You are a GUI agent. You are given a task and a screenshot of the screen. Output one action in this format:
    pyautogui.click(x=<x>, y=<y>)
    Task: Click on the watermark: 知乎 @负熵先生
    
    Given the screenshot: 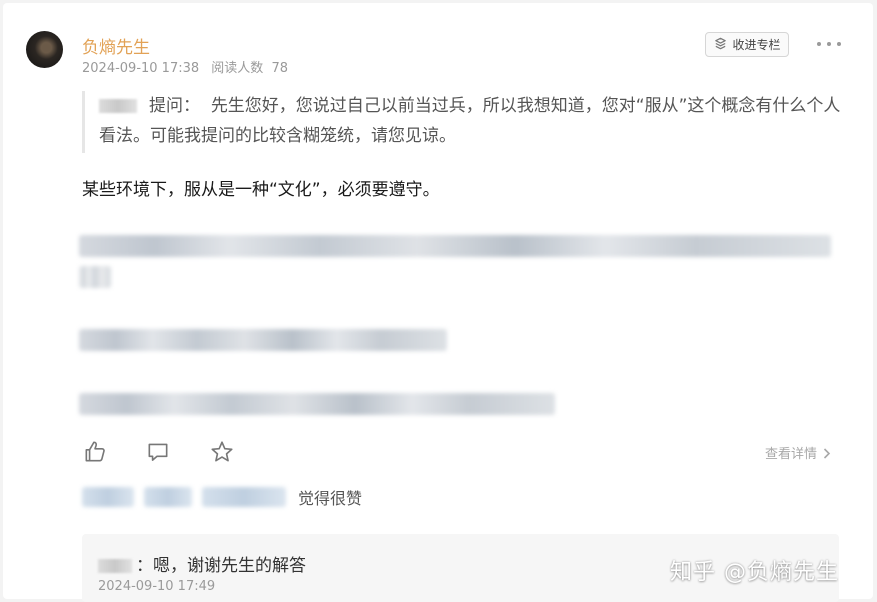 What is the action you would take?
    pyautogui.click(x=754, y=572)
    